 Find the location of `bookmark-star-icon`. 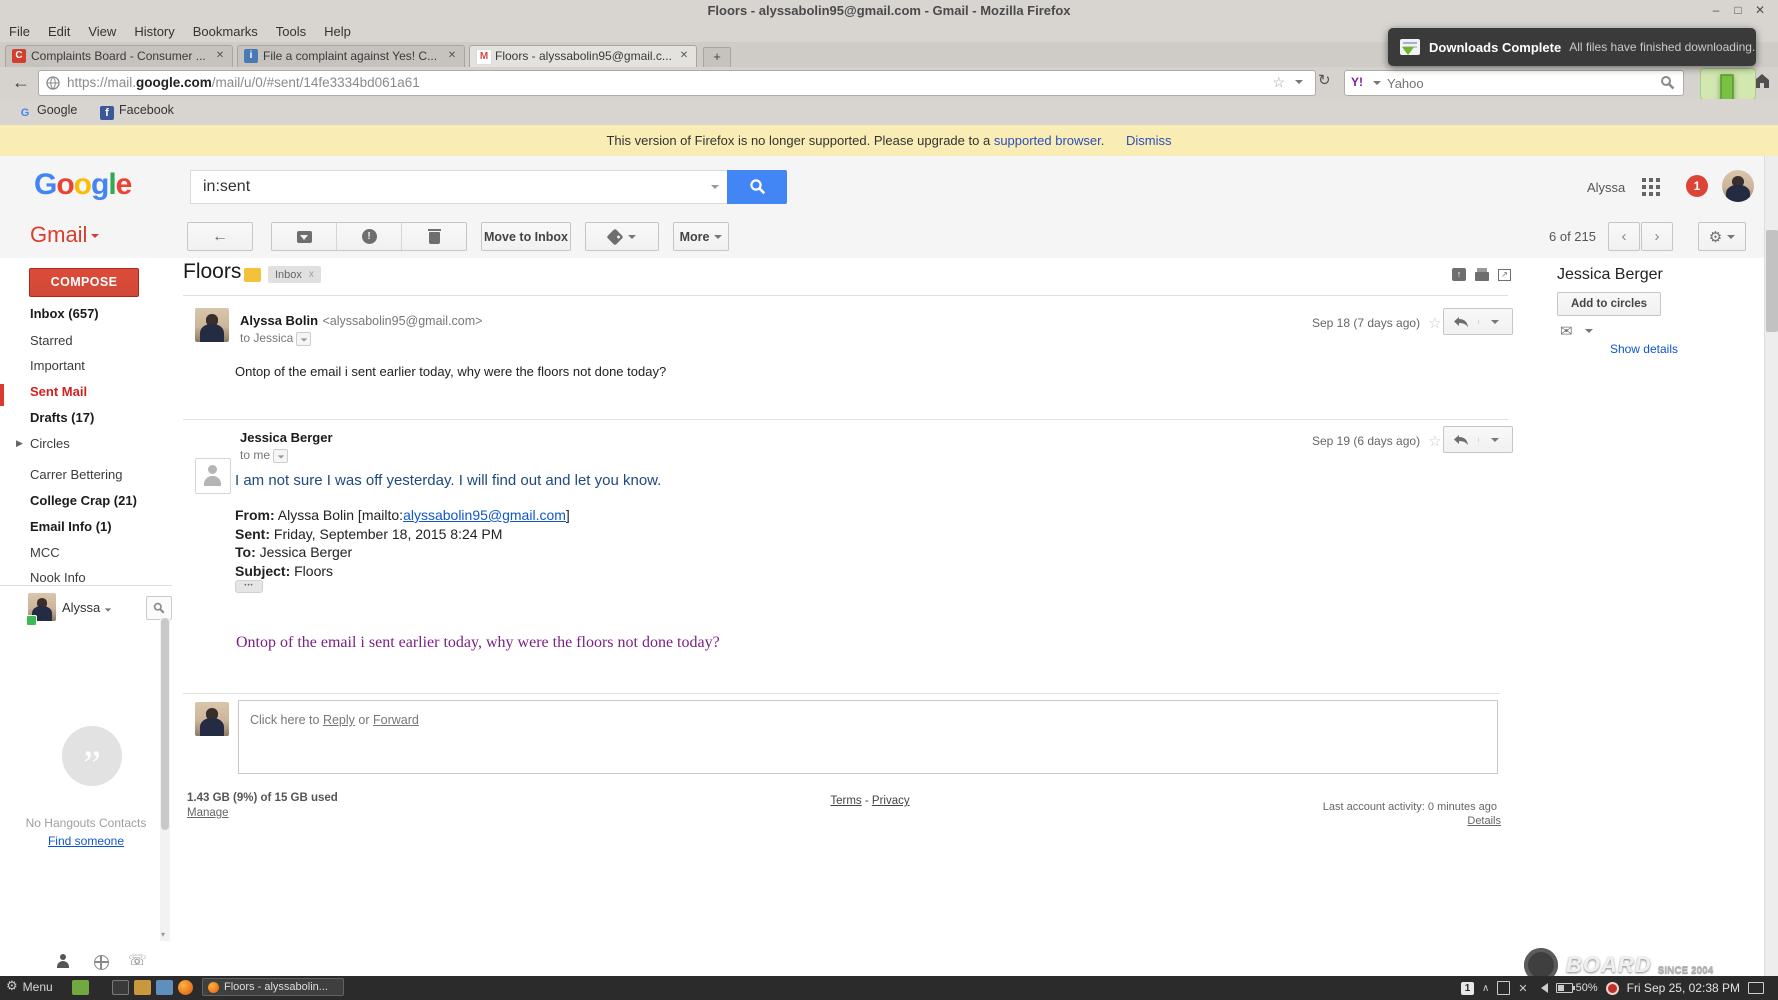

bookmark-star-icon is located at coordinates (1278, 82).